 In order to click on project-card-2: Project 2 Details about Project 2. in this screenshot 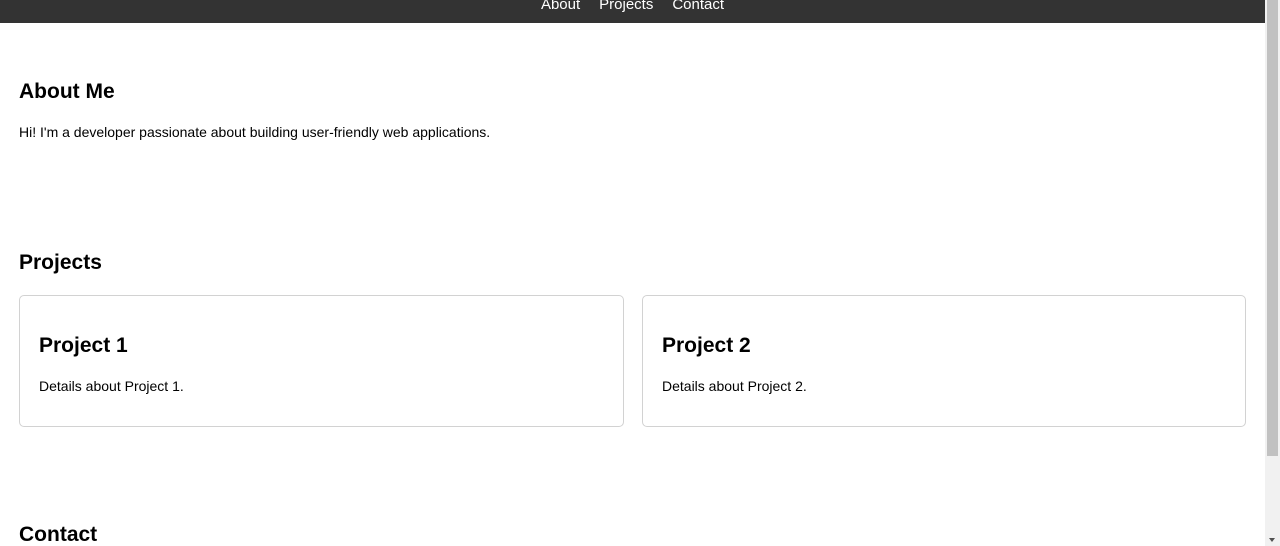, I will do `click(944, 361)`.